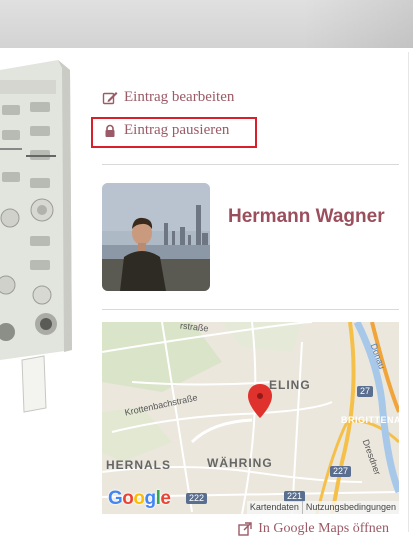  Describe the element at coordinates (156, 237) in the screenshot. I see `avatar` at that location.